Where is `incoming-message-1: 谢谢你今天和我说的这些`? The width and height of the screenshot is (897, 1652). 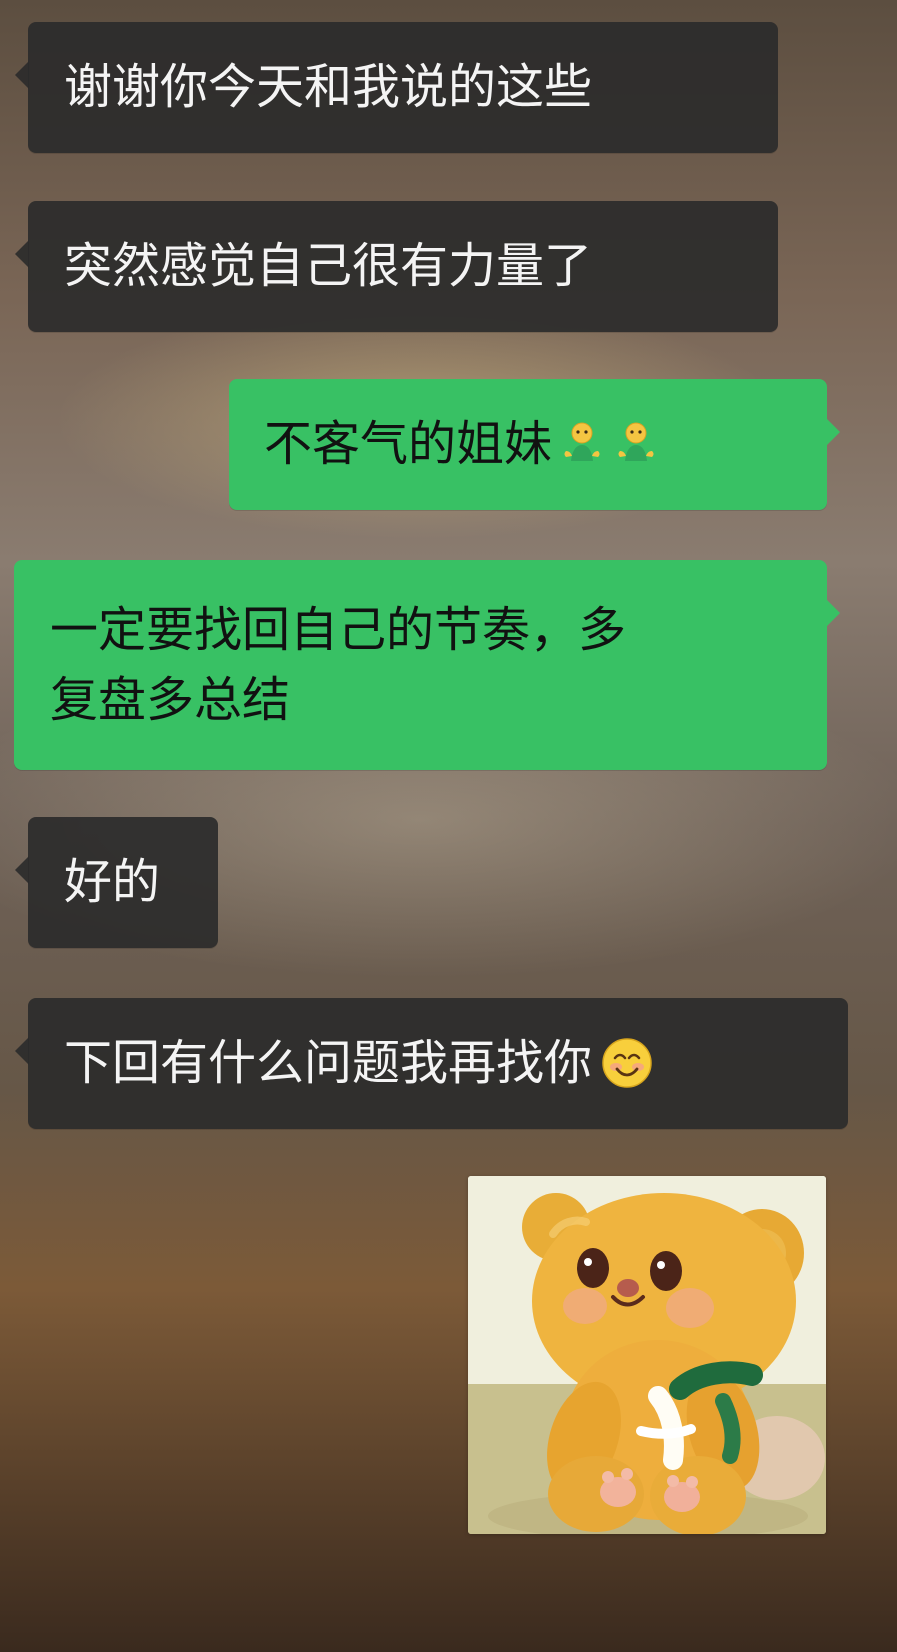 incoming-message-1: 谢谢你今天和我说的这些 is located at coordinates (396, 87).